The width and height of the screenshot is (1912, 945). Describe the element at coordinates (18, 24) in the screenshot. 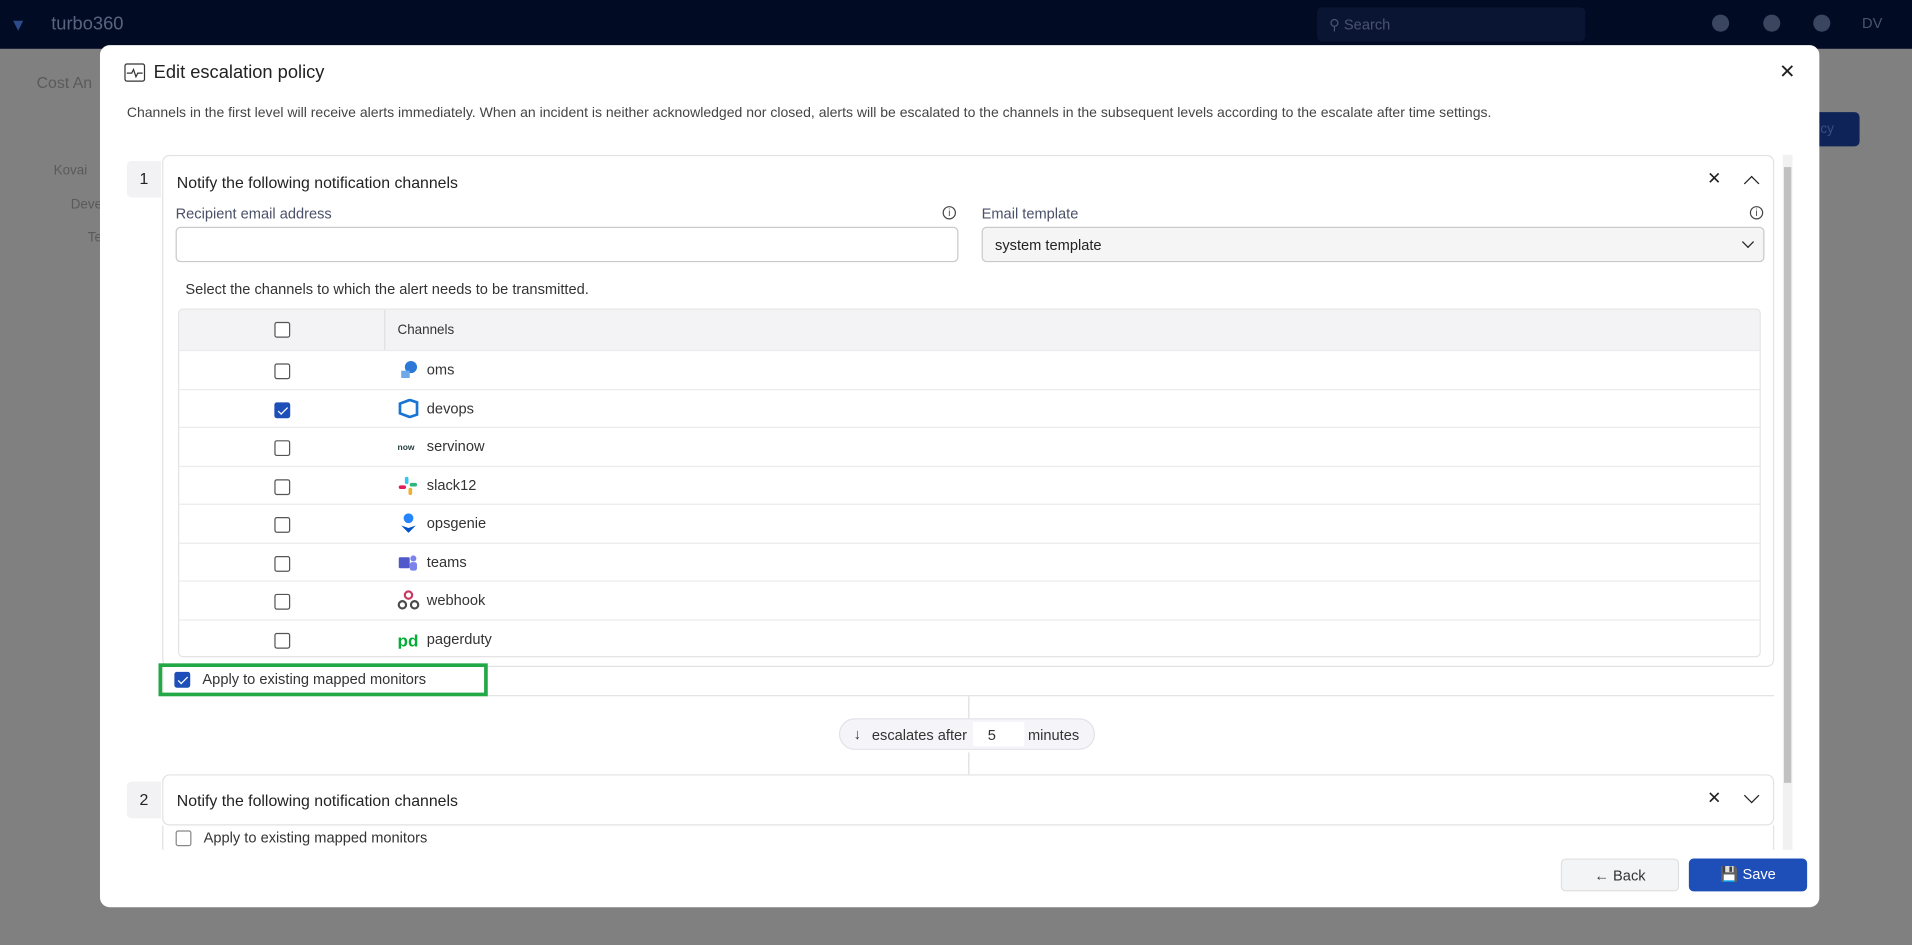

I see `turbo360-logo-icon: ▼` at that location.